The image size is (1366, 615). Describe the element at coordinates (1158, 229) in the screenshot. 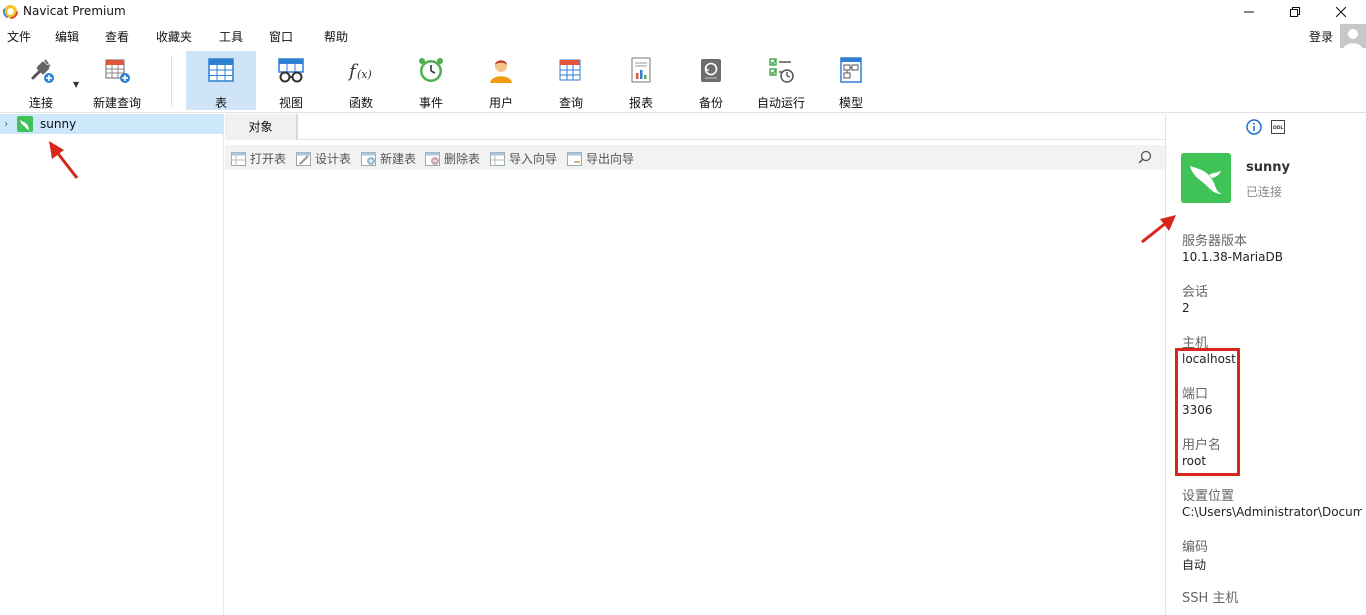

I see `annotation-arrow-right` at that location.